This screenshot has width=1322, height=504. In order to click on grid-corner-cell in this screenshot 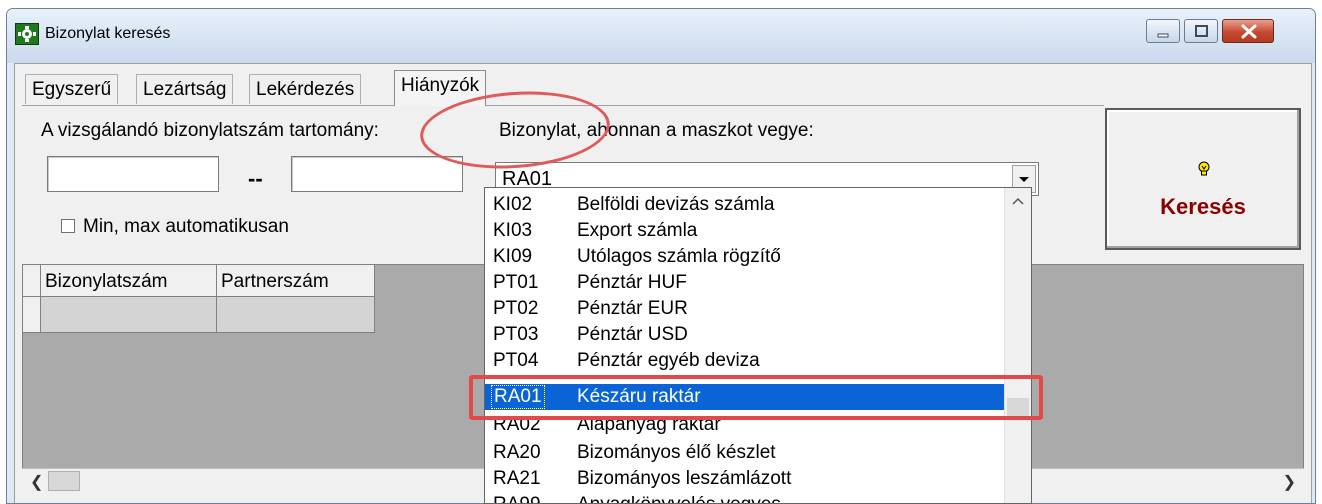, I will do `click(32, 281)`.